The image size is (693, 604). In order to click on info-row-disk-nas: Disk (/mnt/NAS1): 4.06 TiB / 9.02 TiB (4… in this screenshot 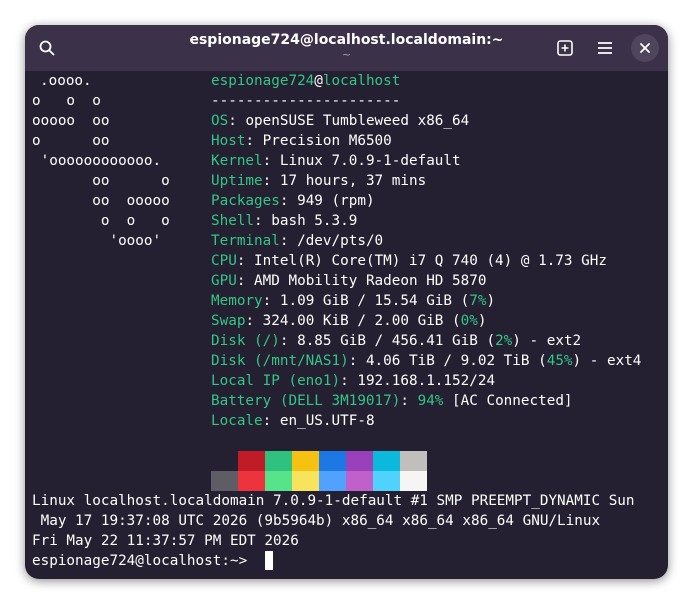, I will do `click(426, 361)`.